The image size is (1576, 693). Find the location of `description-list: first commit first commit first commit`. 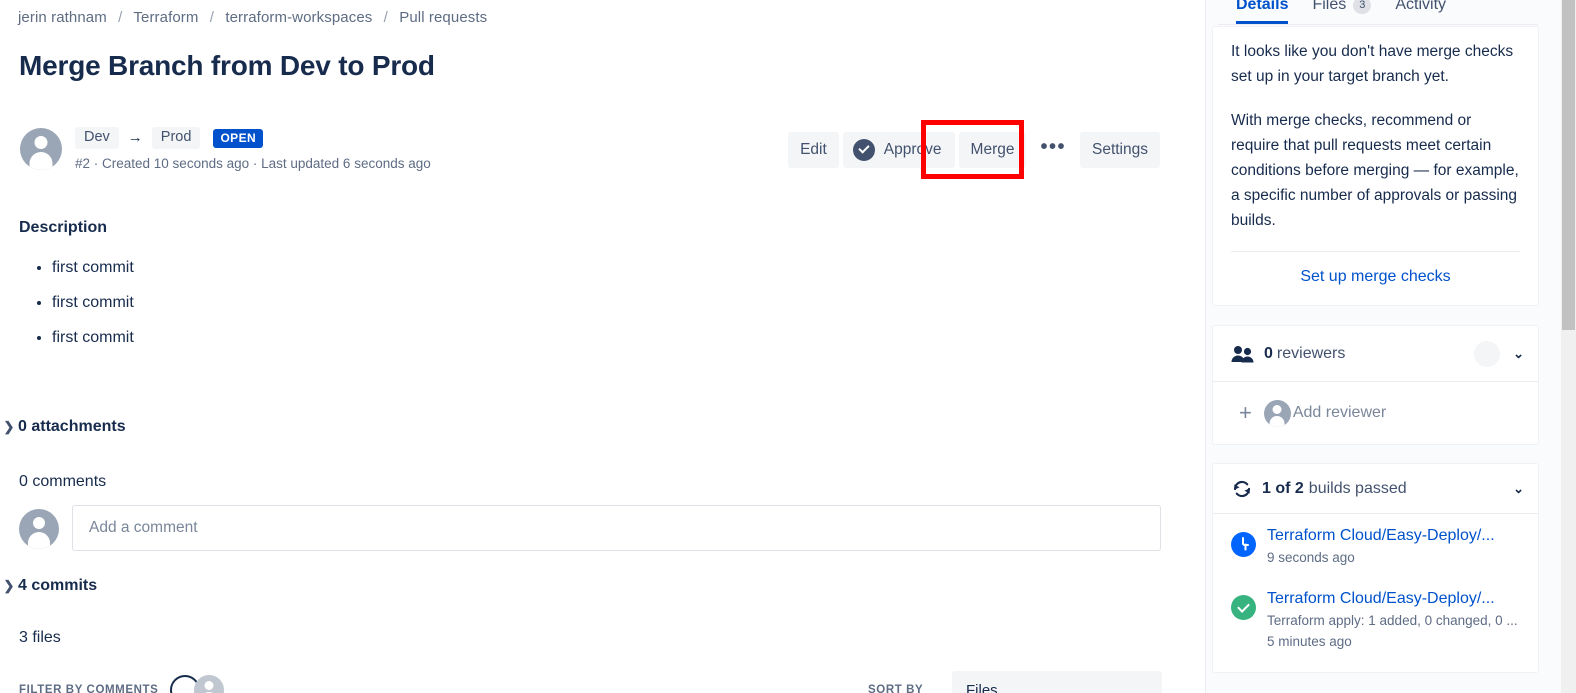

description-list: first commit first commit first commit is located at coordinates (76, 302).